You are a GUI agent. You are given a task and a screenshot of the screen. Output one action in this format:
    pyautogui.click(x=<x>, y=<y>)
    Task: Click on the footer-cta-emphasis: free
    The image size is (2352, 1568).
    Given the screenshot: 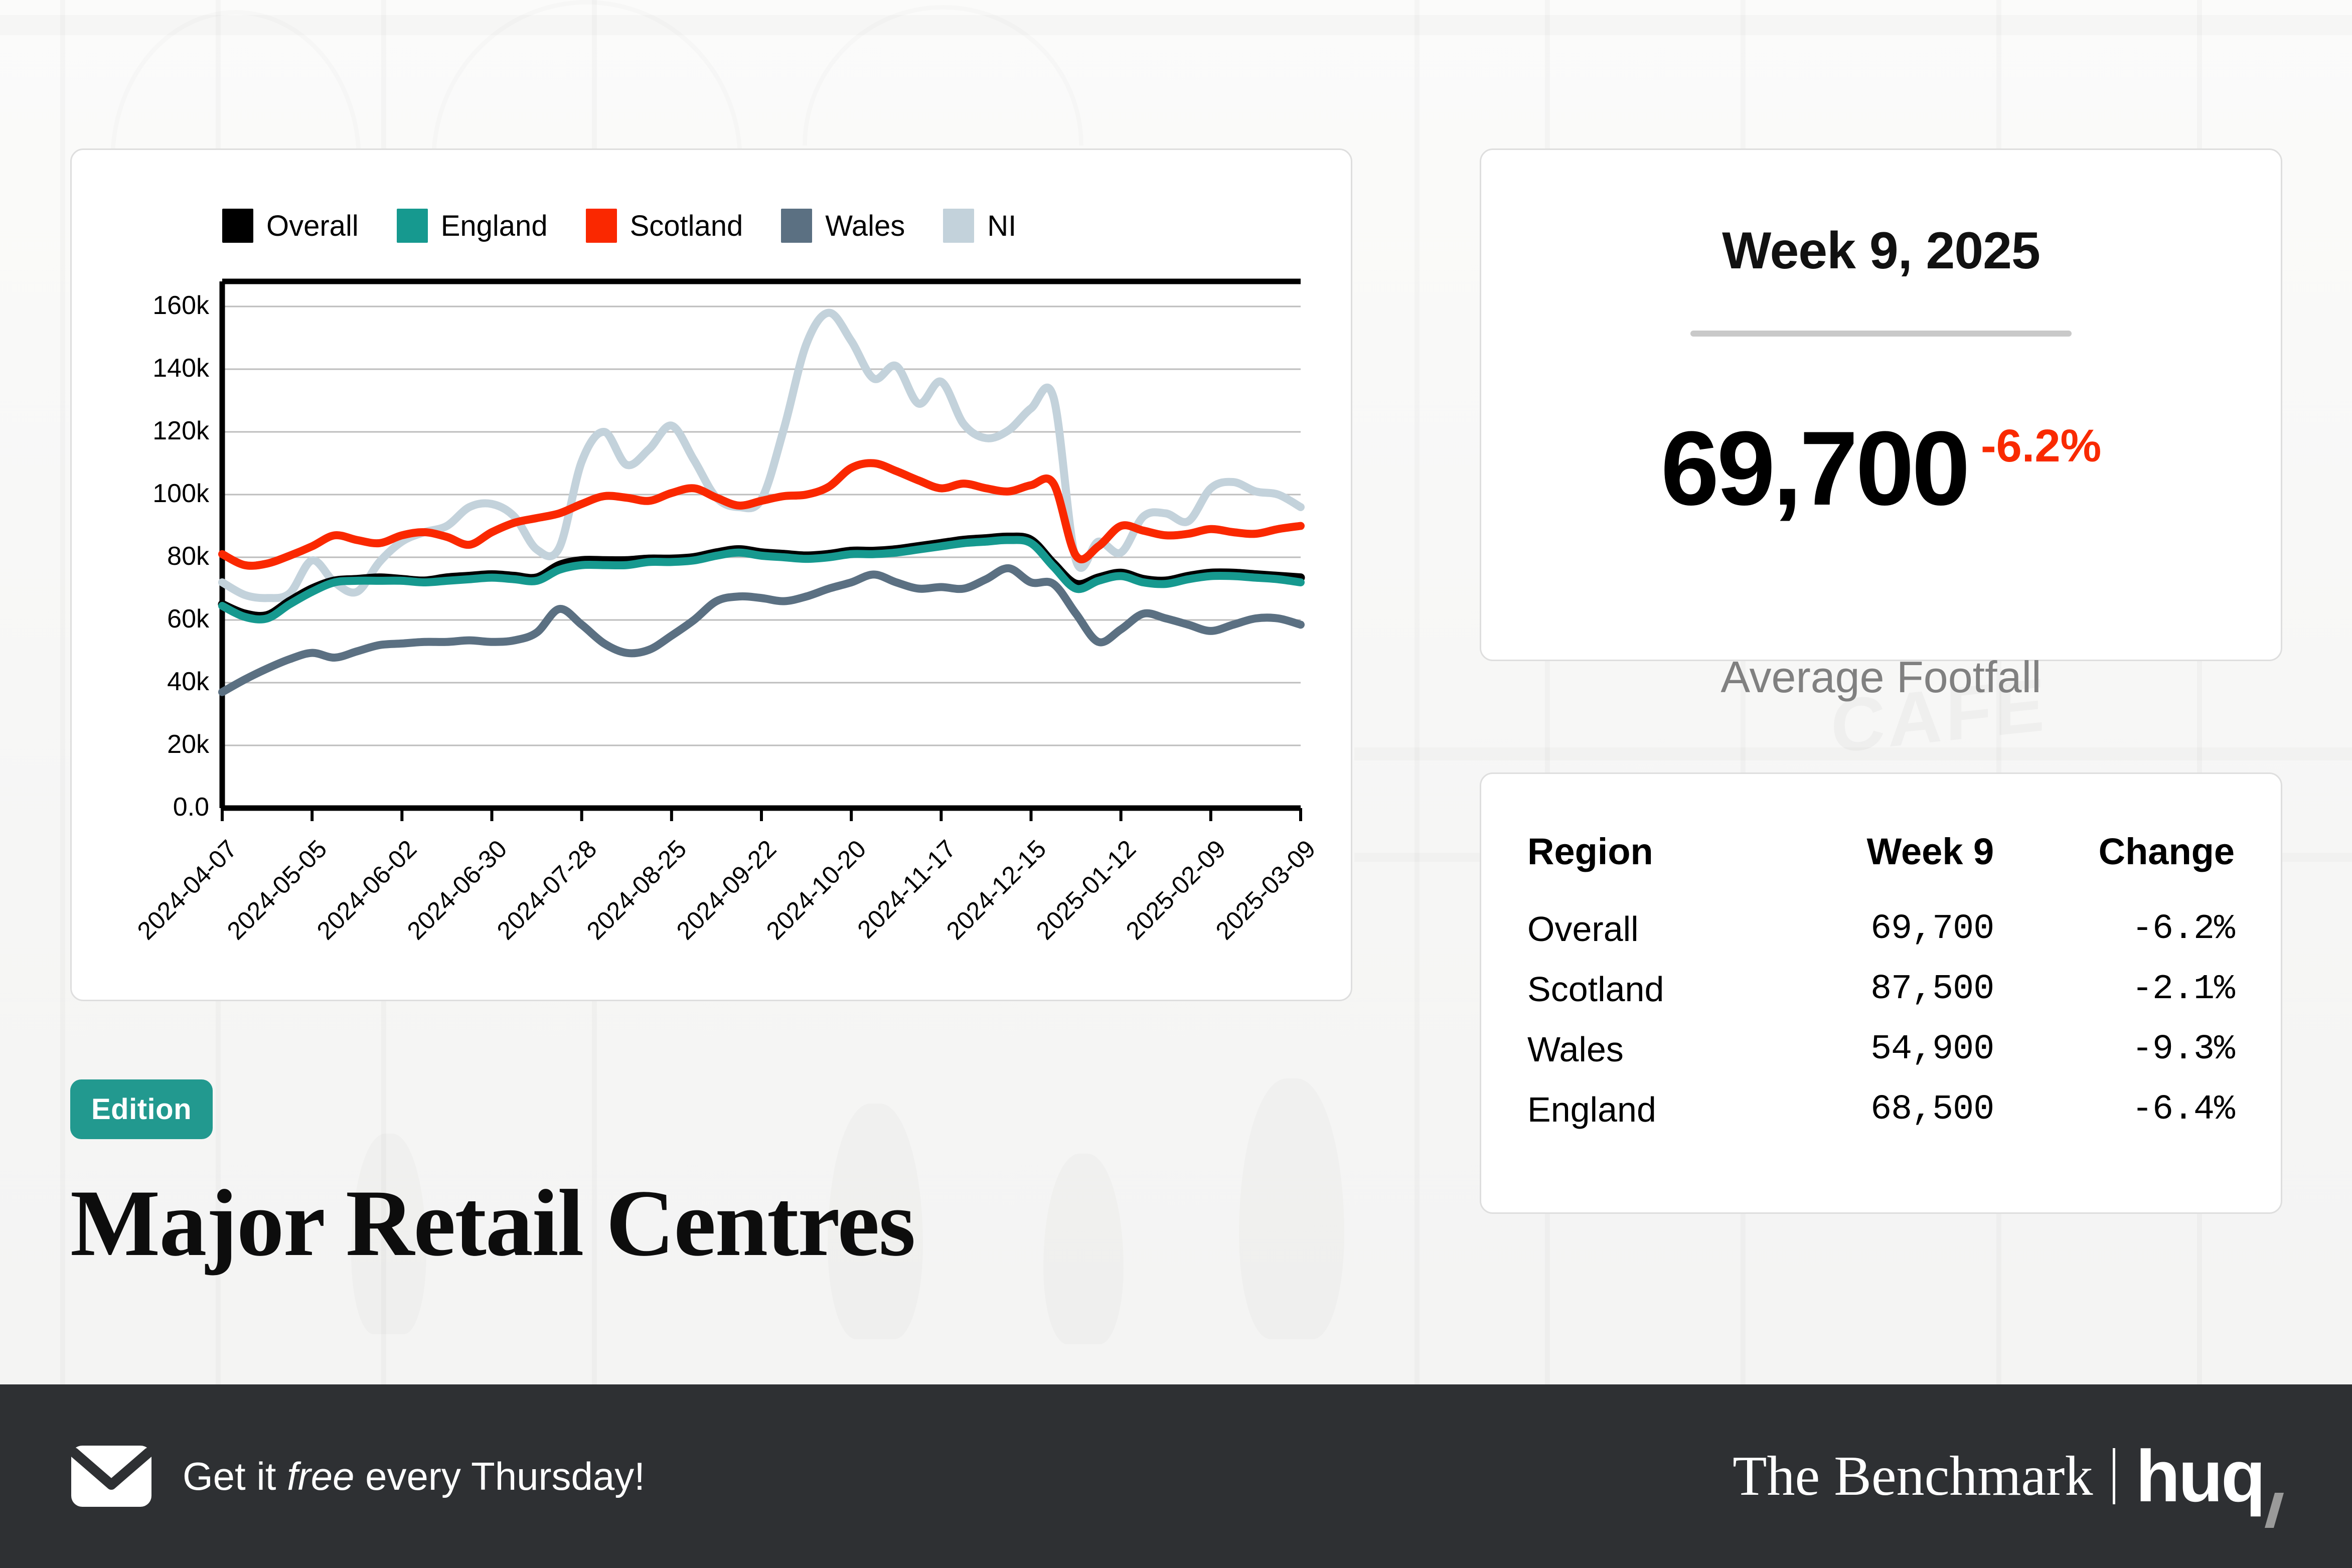 What is the action you would take?
    pyautogui.click(x=321, y=1476)
    